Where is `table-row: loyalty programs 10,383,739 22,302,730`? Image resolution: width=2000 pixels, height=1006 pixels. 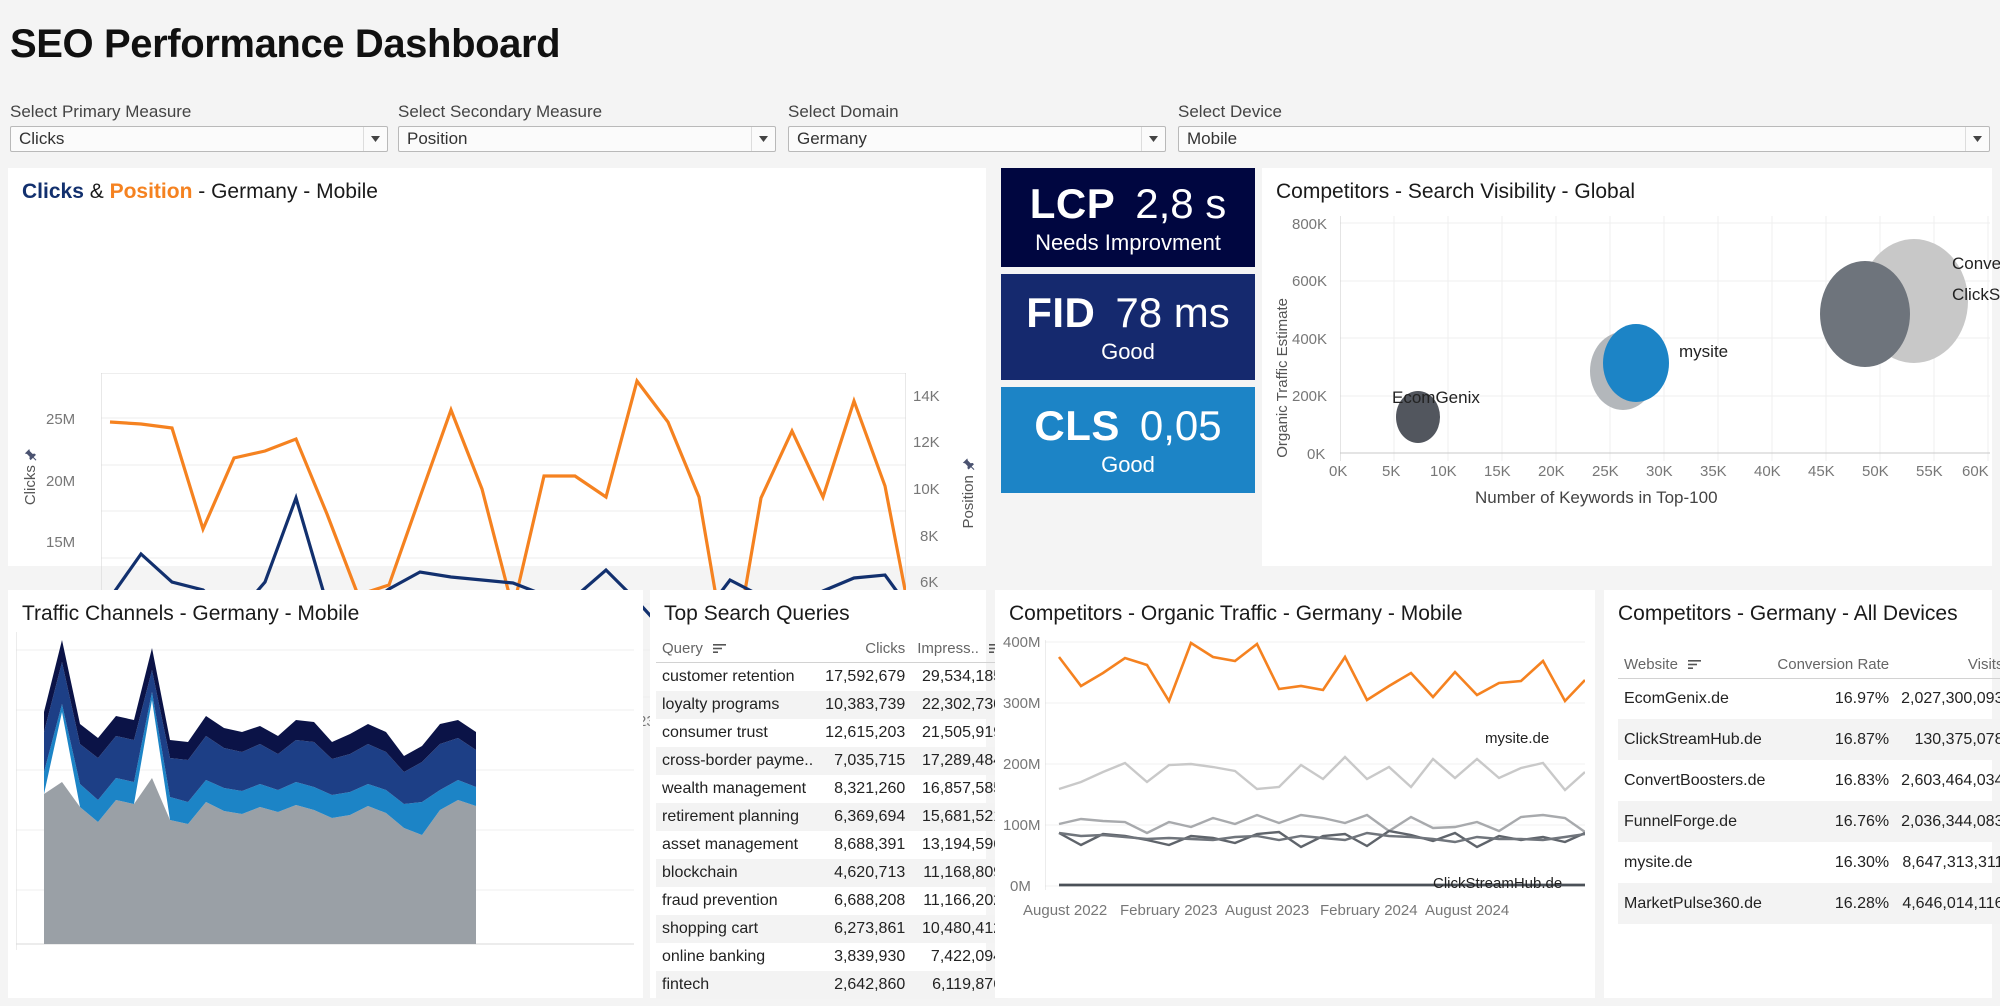 table-row: loyalty programs 10,383,739 22,302,730 is located at coordinates (832, 704).